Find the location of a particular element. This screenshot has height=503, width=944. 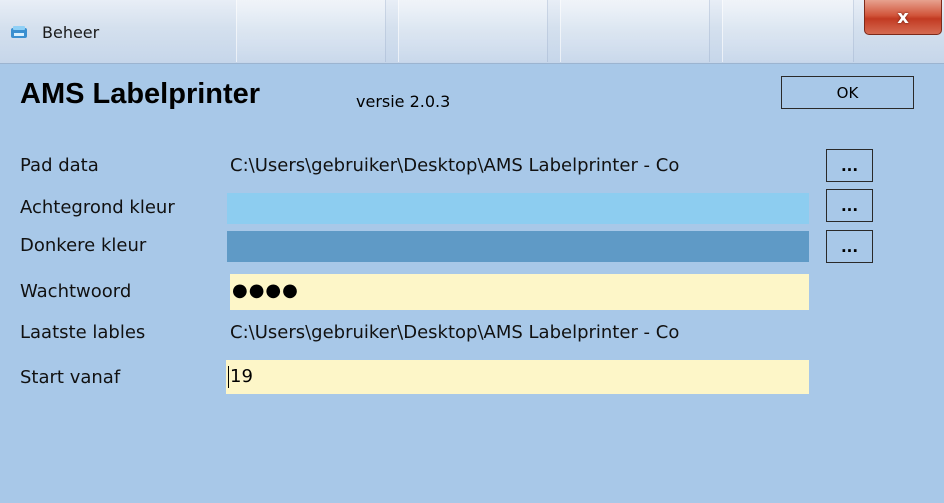

achtergrond-kleur-label: Achtegrond kleur is located at coordinates (97, 207).